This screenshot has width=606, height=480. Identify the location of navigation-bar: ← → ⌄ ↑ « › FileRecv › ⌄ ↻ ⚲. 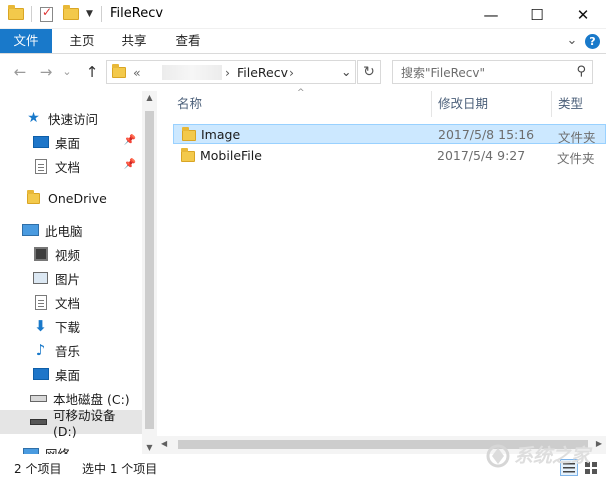
(303, 72).